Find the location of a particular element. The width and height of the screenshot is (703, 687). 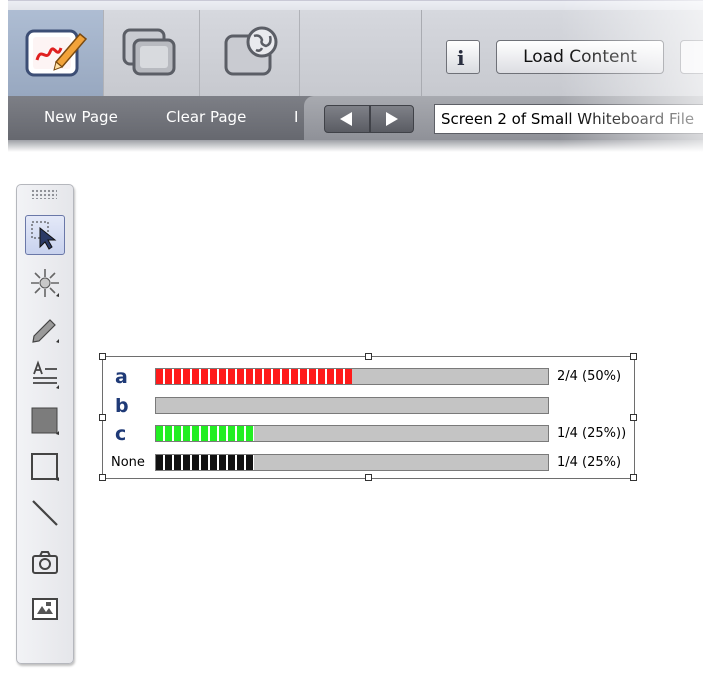

rectangle-icon is located at coordinates (45, 467).